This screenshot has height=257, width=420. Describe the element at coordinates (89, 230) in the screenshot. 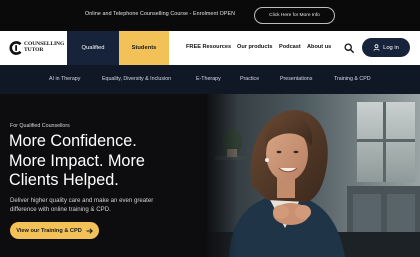

I see `arrow-right-icon` at that location.